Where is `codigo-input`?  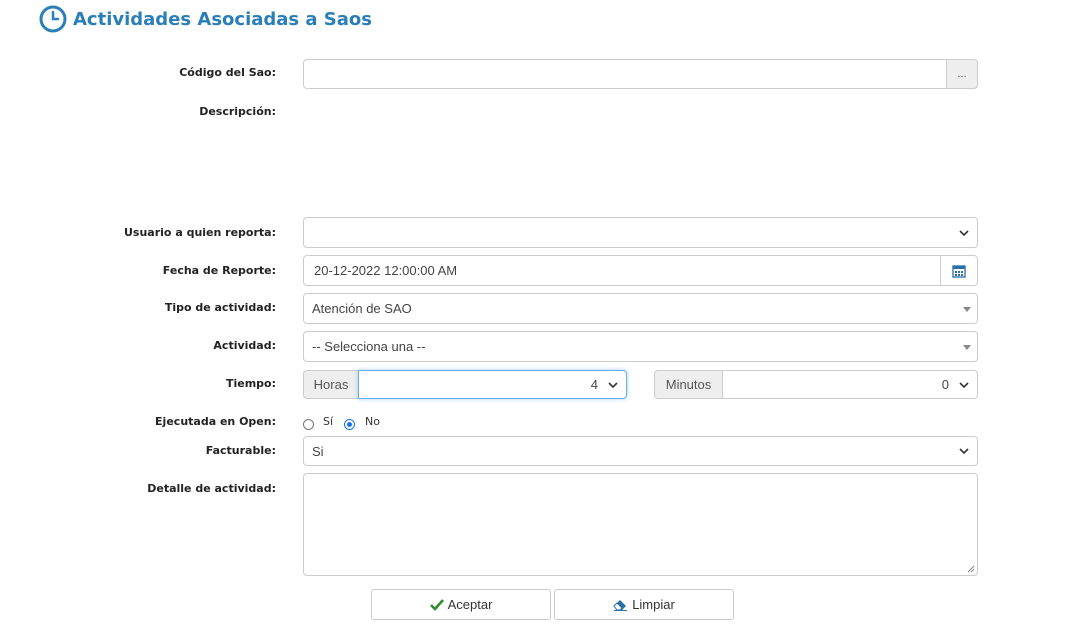
codigo-input is located at coordinates (625, 74).